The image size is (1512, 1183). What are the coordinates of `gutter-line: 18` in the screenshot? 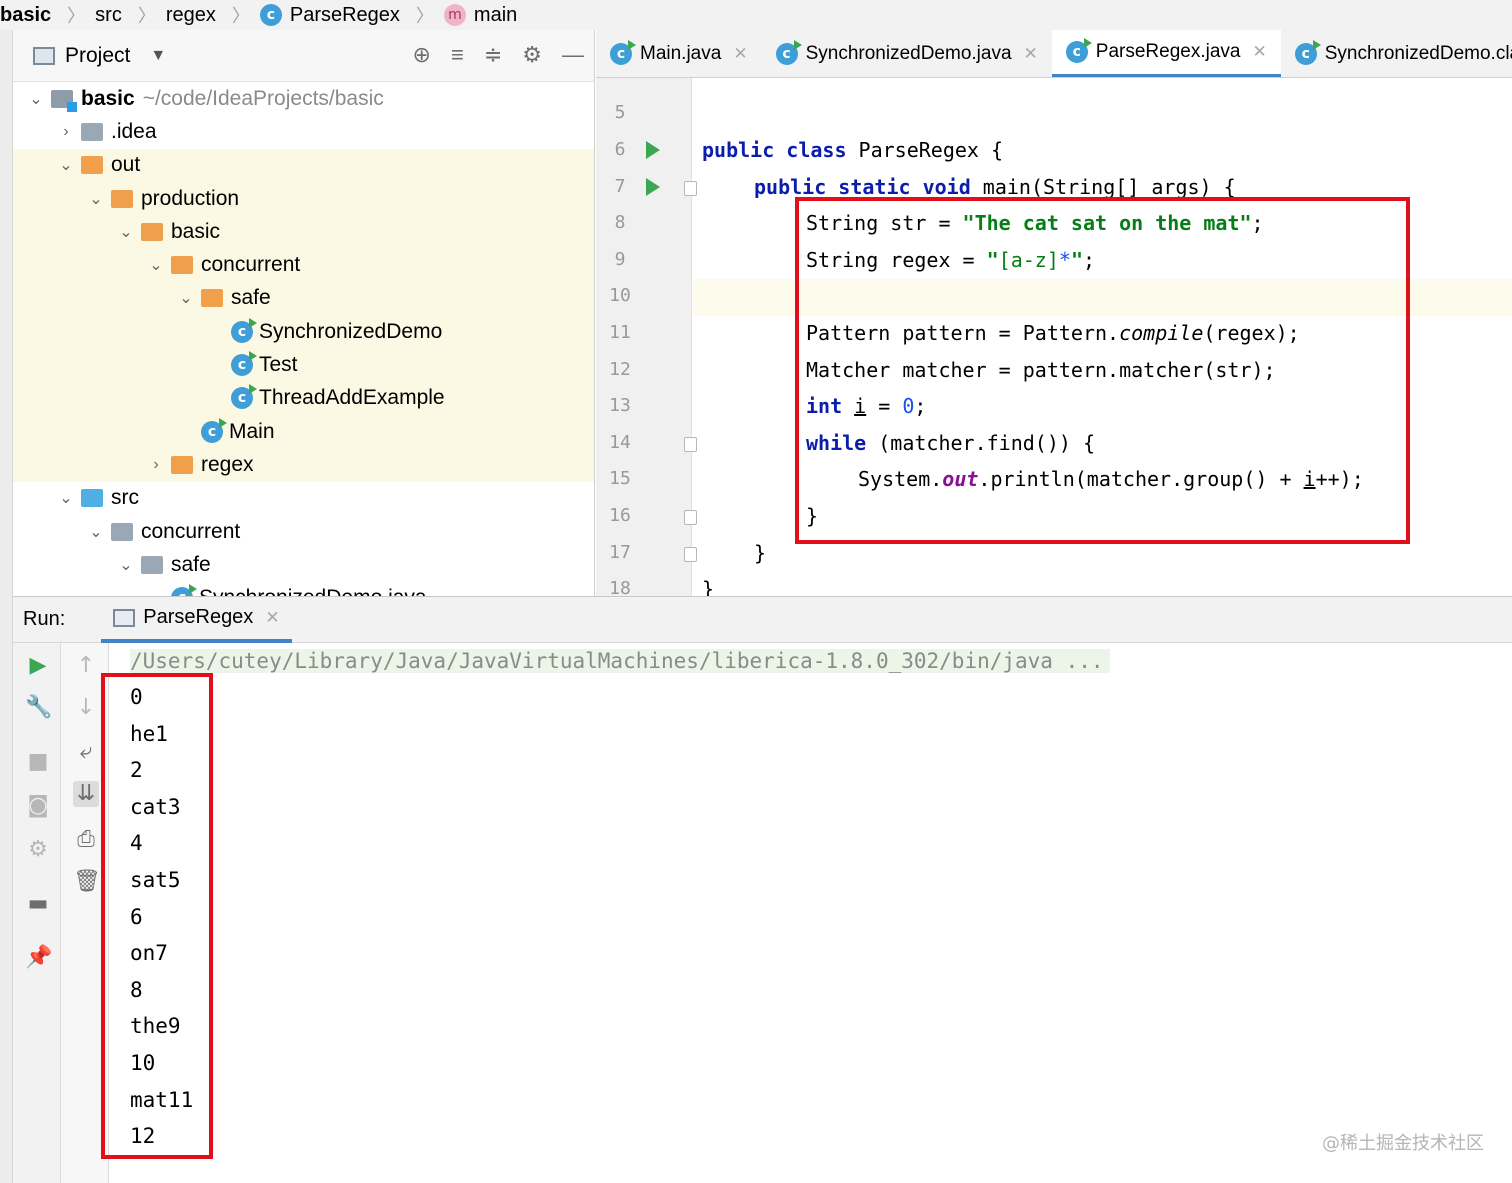 It's located at (644, 584).